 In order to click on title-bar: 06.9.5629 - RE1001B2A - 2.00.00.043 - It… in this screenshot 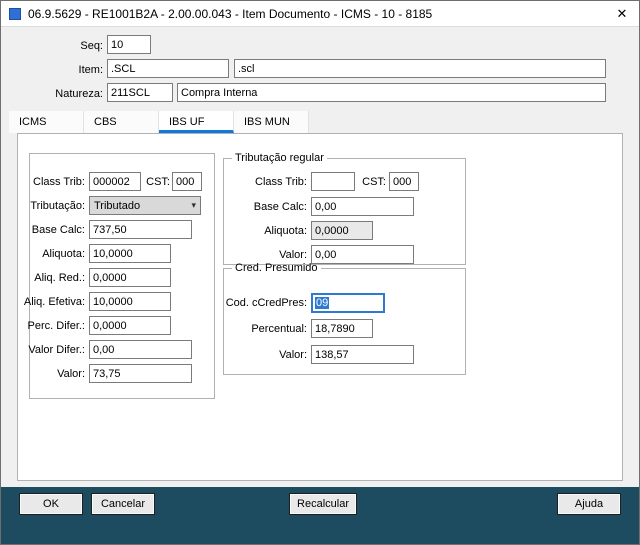, I will do `click(320, 14)`.